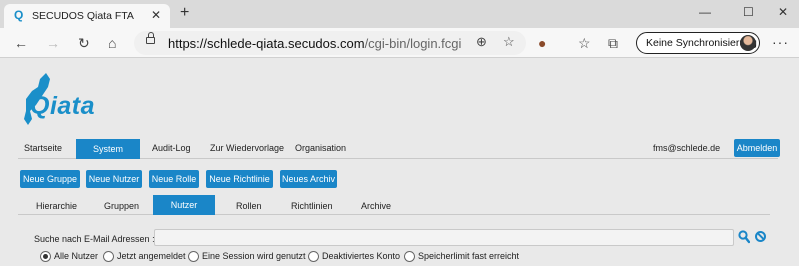 This screenshot has height=266, width=799. I want to click on new-tab-icon: +, so click(184, 13).